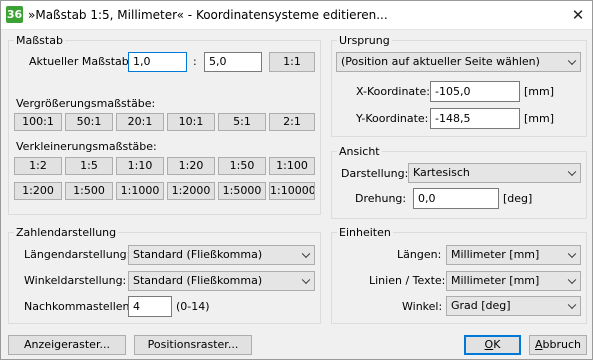  Describe the element at coordinates (242, 122) in the screenshot. I see `scale-5-1-button: 5:1` at that location.